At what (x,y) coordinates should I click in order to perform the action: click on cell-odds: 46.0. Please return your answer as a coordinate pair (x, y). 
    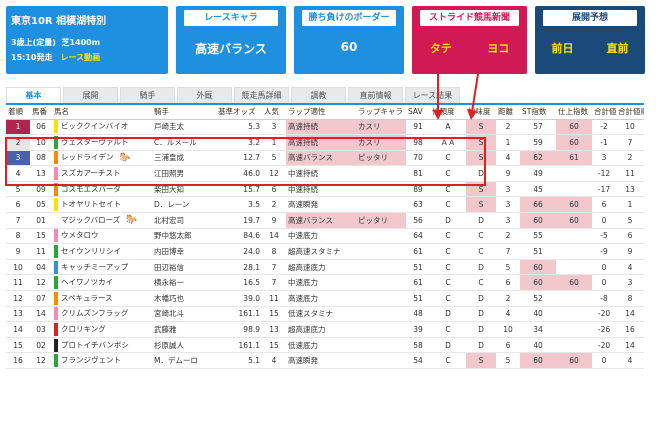
    Looking at the image, I should click on (239, 173).